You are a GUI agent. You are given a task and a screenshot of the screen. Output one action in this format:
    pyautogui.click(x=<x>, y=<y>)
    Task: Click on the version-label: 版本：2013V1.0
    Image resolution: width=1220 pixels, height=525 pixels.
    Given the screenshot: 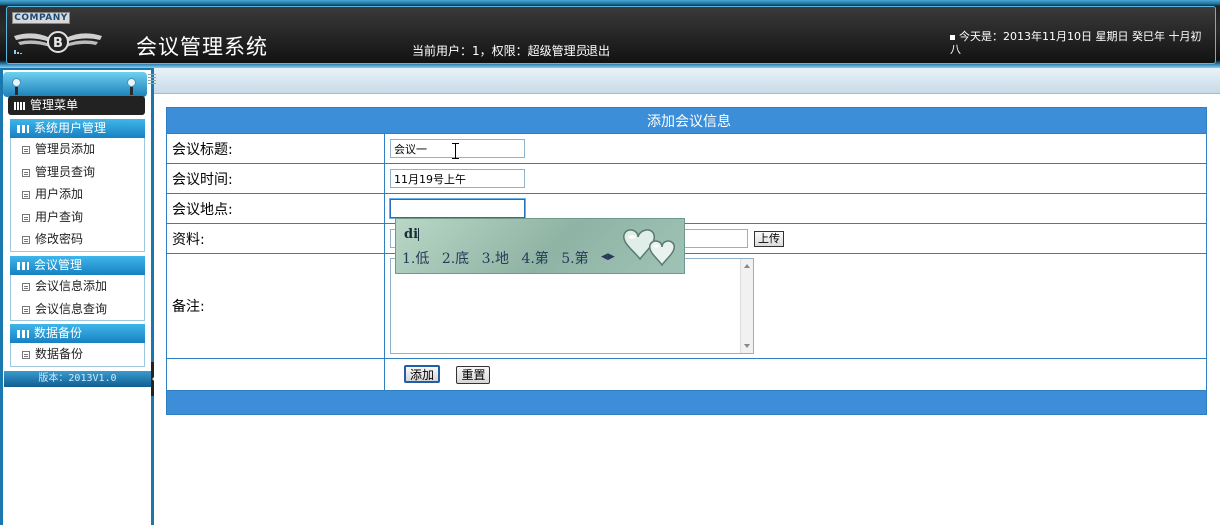 What is the action you would take?
    pyautogui.click(x=77, y=379)
    